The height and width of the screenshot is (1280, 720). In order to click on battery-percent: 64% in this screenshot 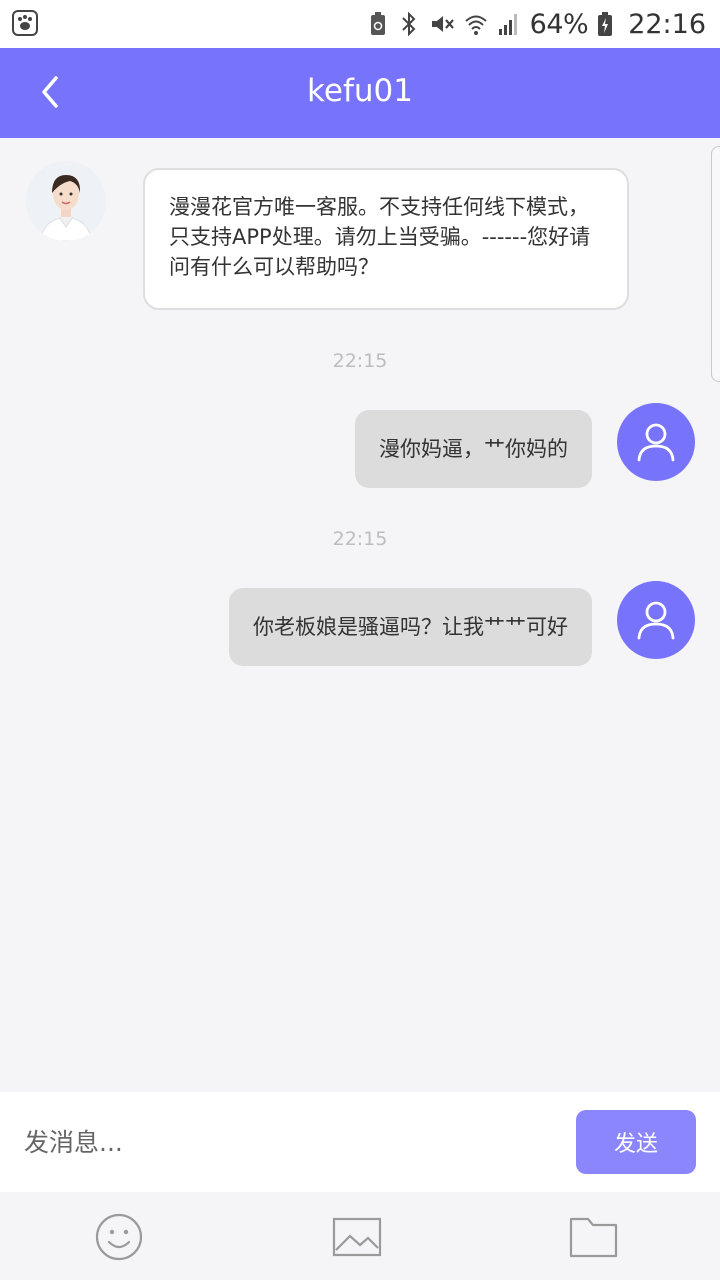, I will do `click(559, 24)`.